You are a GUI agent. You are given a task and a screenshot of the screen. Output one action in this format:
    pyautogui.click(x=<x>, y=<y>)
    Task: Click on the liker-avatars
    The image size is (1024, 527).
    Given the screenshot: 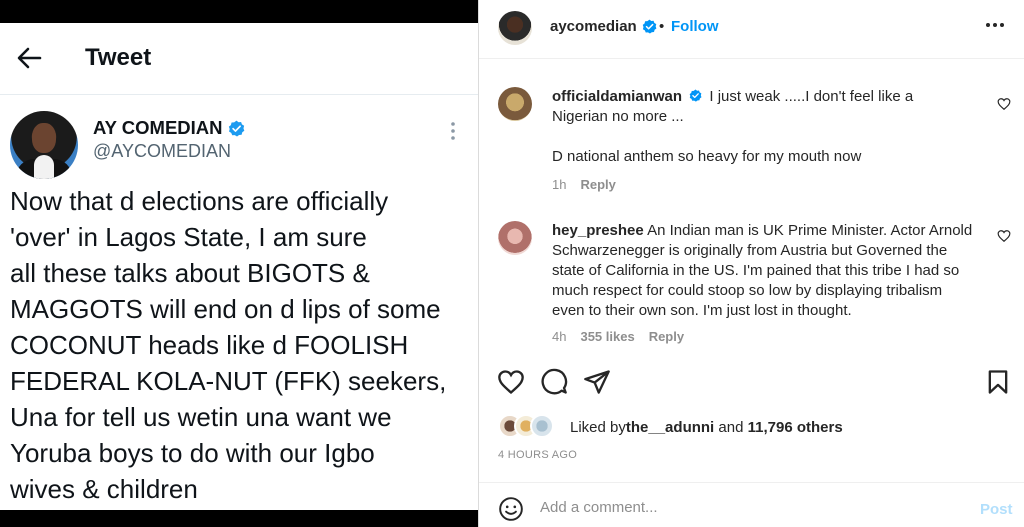 What is the action you would take?
    pyautogui.click(x=527, y=427)
    